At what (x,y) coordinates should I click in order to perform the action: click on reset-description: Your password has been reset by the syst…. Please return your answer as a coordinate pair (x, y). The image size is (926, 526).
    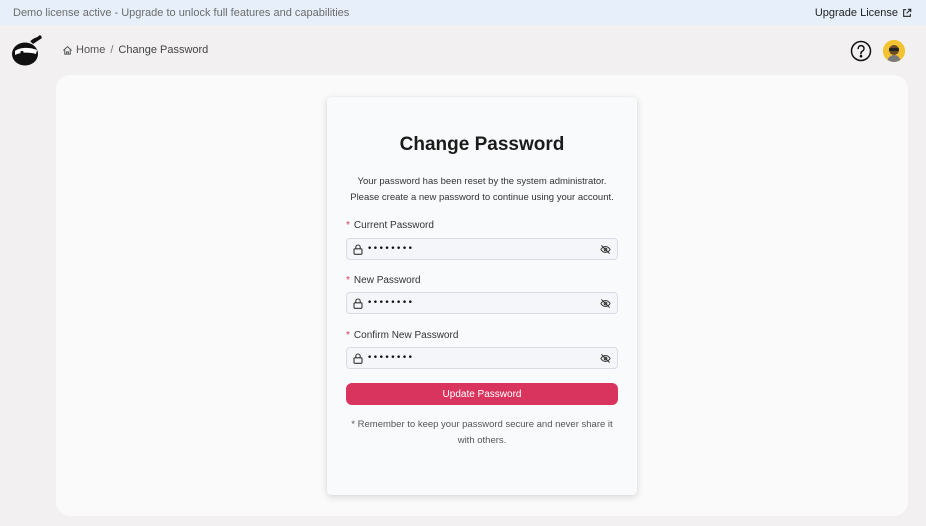
    Looking at the image, I should click on (482, 190).